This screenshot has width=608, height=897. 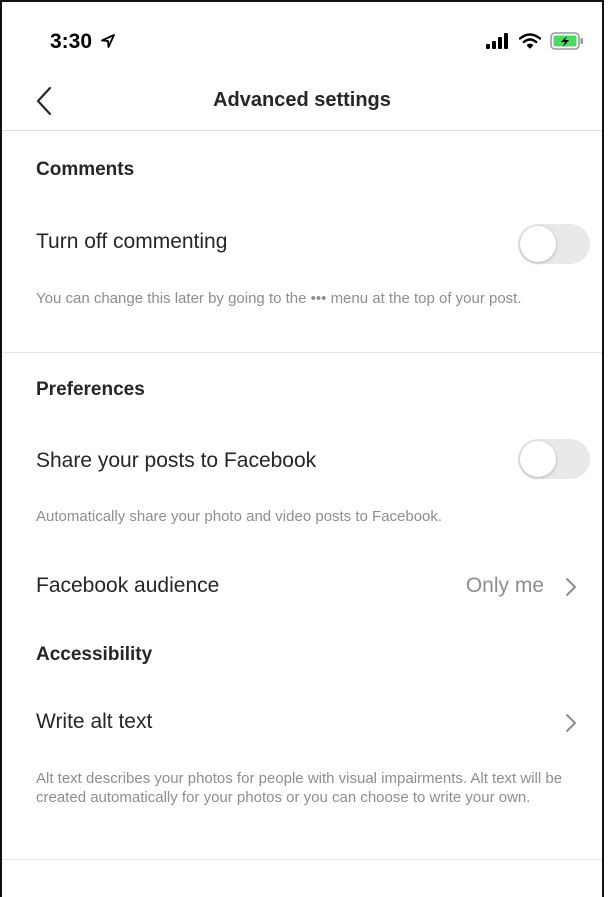 I want to click on status-bar: 3:30, so click(x=302, y=37).